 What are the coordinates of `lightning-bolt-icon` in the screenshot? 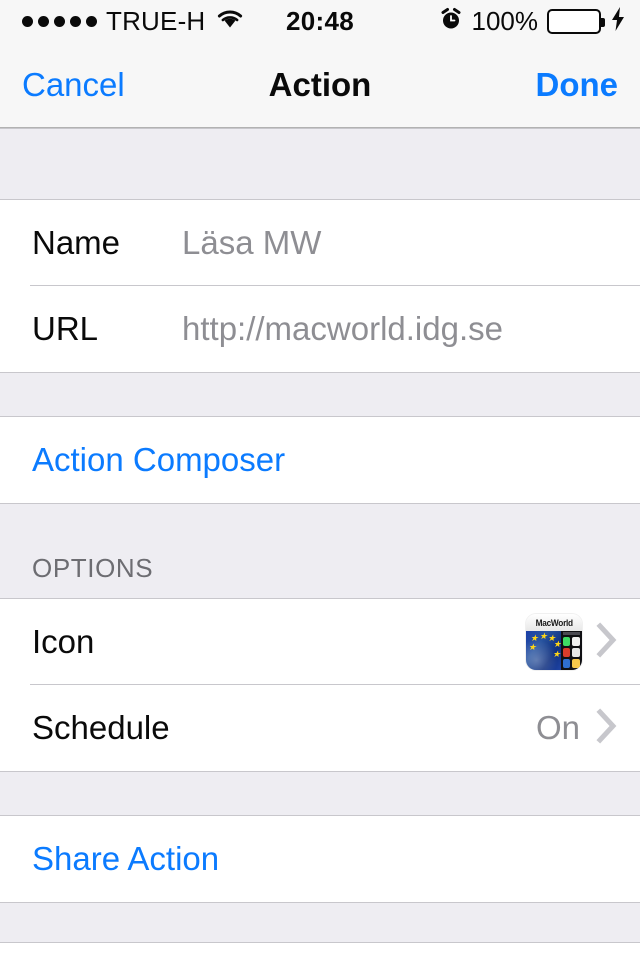 It's located at (618, 21).